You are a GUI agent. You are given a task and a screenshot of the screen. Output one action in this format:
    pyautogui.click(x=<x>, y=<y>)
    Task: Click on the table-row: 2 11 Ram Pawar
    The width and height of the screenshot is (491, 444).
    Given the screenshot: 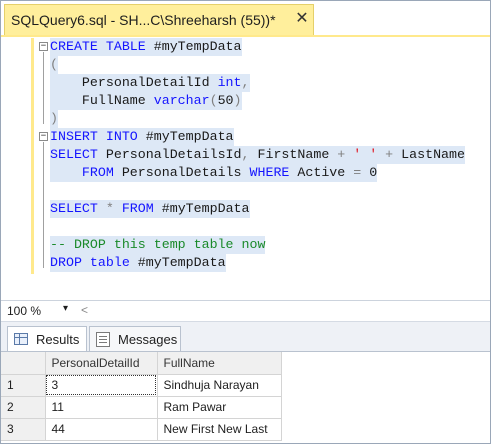 What is the action you would take?
    pyautogui.click(x=141, y=407)
    